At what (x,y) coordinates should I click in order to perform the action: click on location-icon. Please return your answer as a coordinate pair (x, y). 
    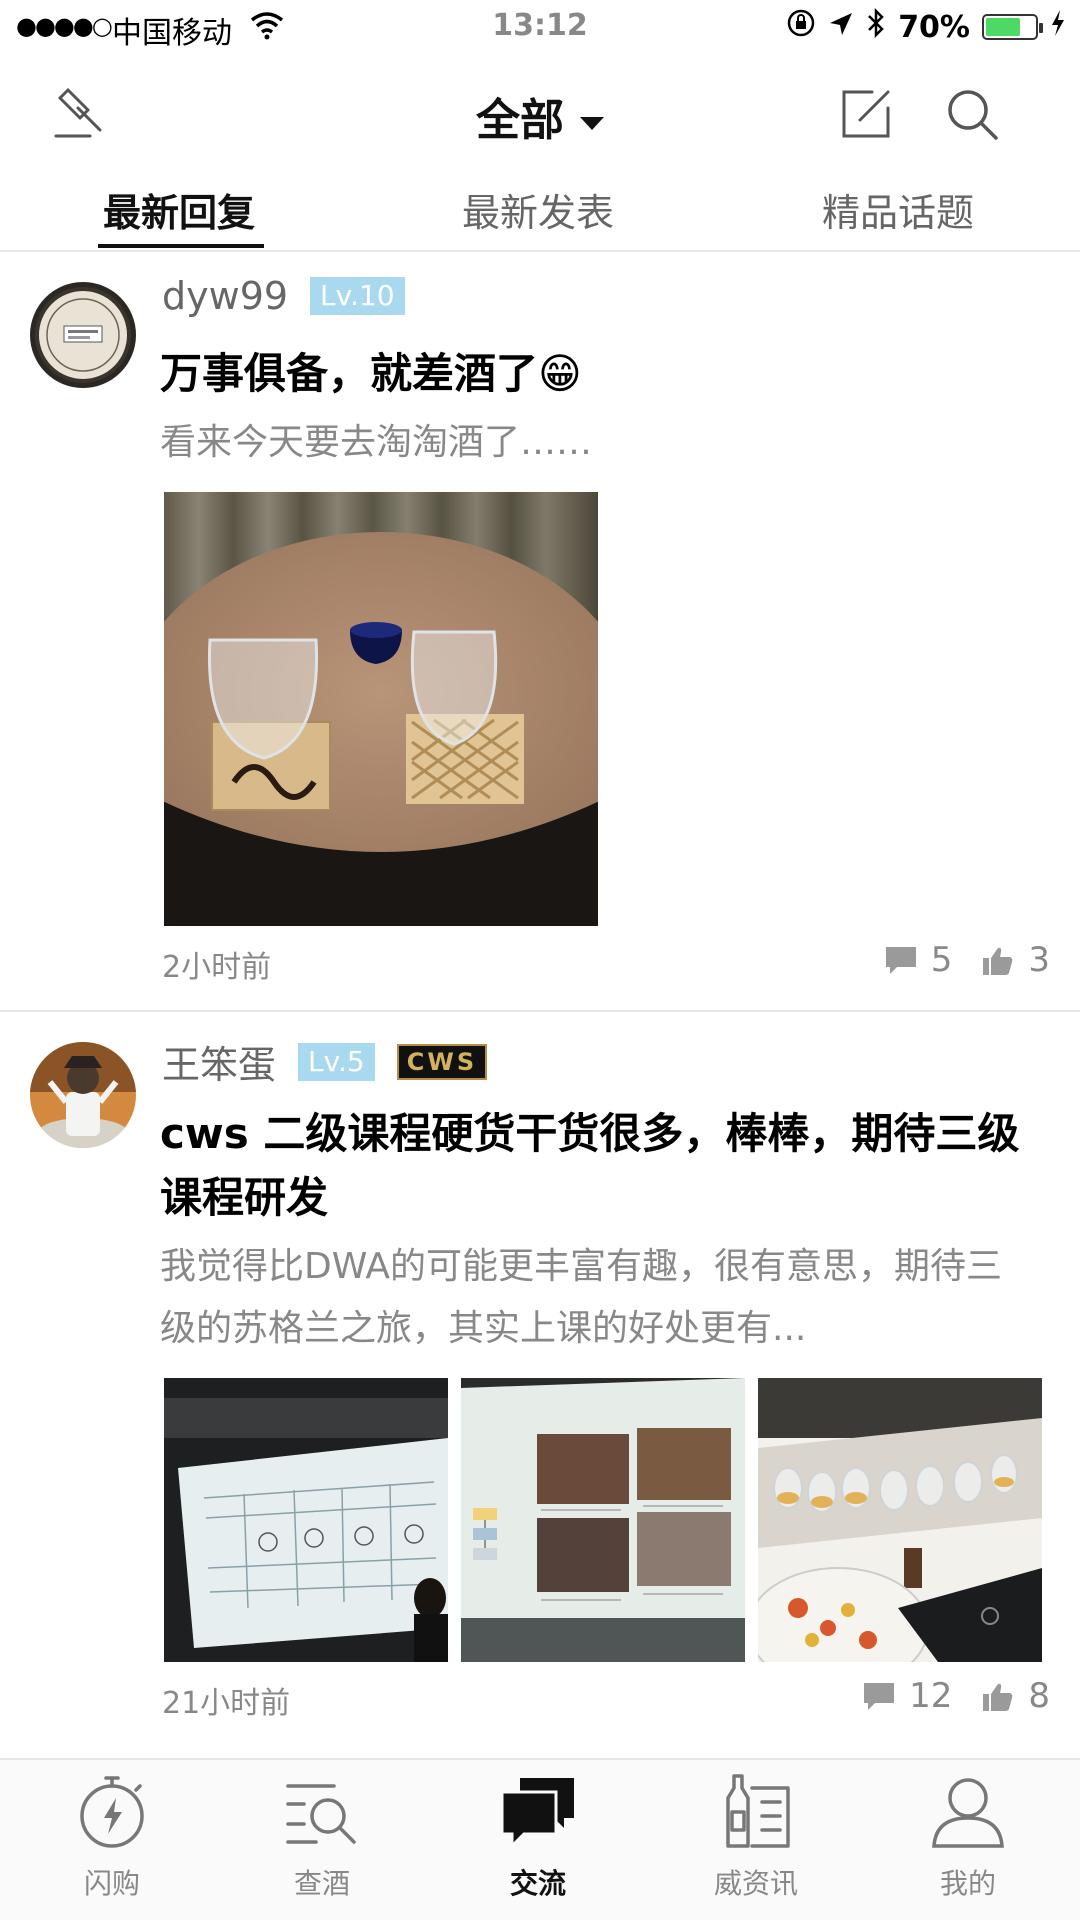
    Looking at the image, I should click on (841, 27).